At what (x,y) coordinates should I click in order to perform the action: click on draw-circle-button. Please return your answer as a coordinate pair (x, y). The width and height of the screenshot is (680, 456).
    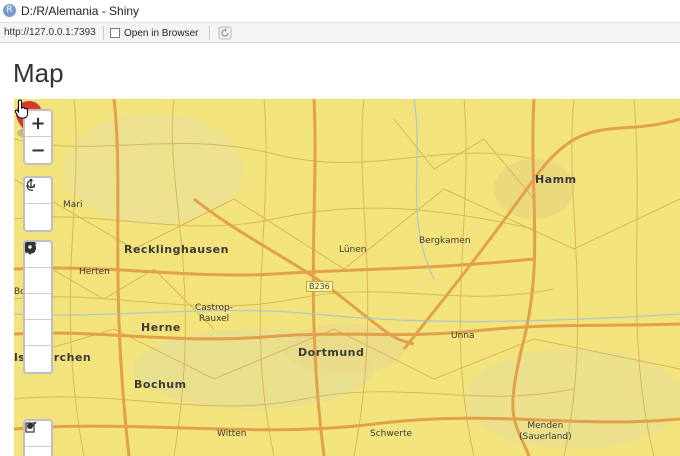
    Looking at the image, I should click on (38, 307).